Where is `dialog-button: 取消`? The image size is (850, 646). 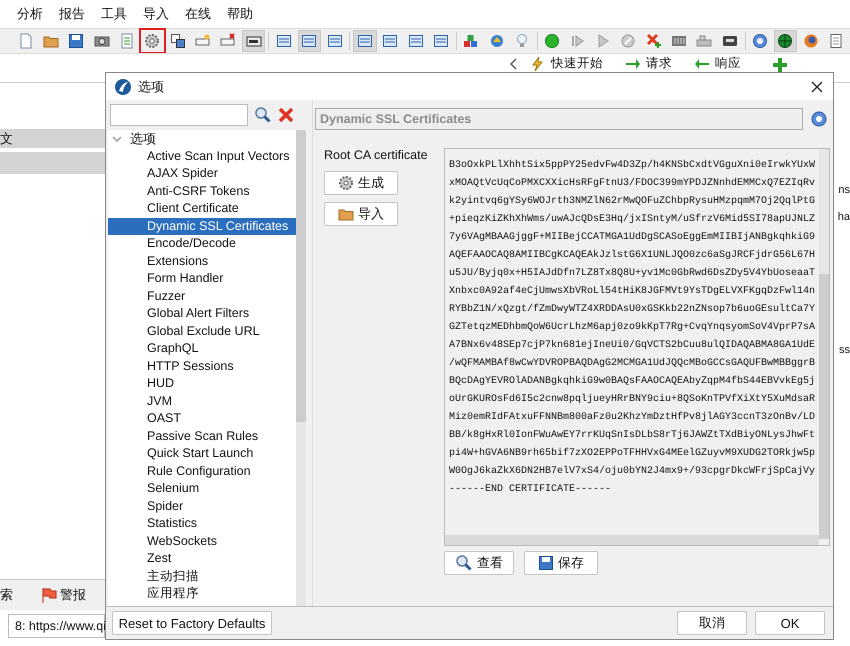
dialog-button: 取消 is located at coordinates (712, 623).